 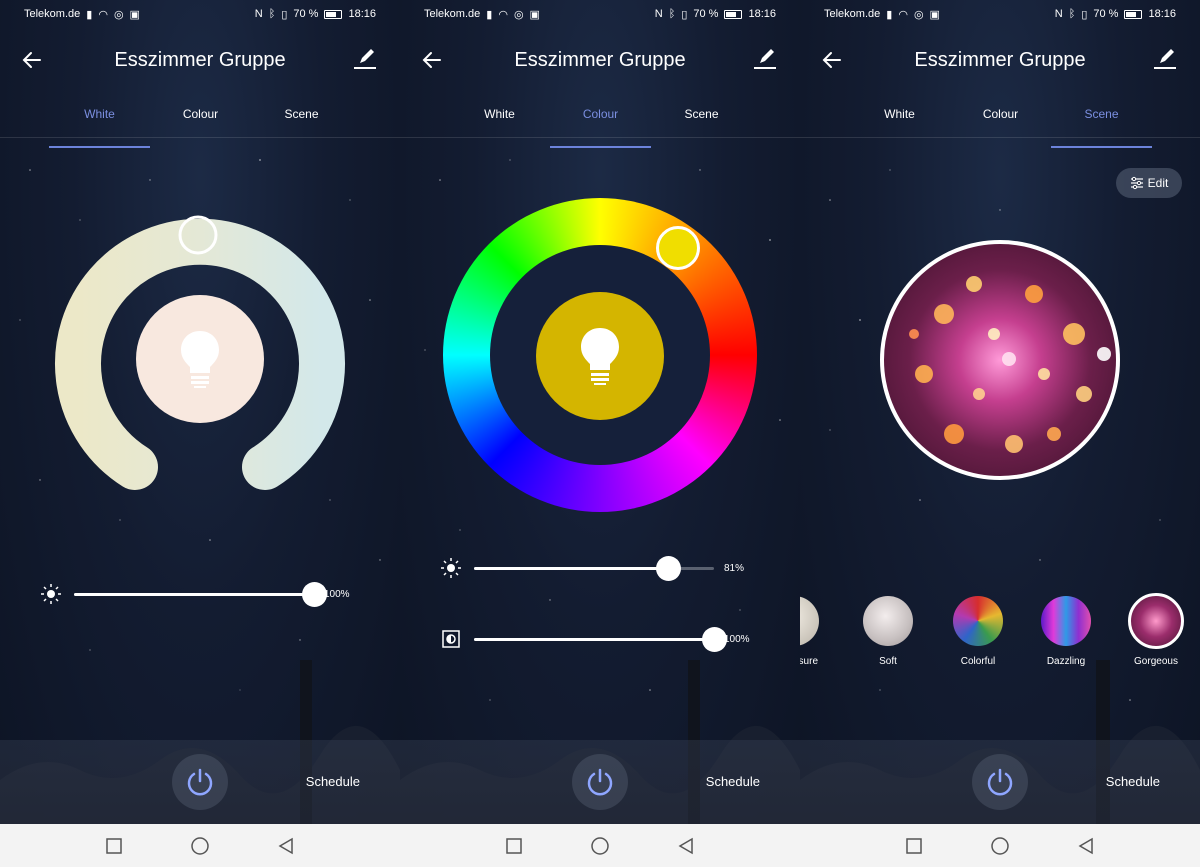 What do you see at coordinates (134, 14) in the screenshot?
I see `message-icon: ▣` at bounding box center [134, 14].